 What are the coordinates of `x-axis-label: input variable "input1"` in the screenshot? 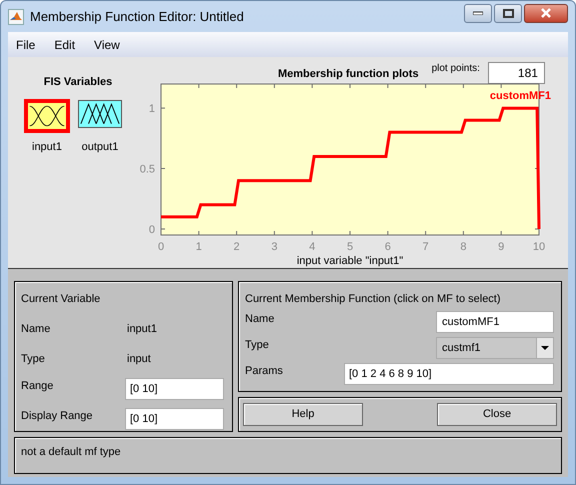 It's located at (350, 261).